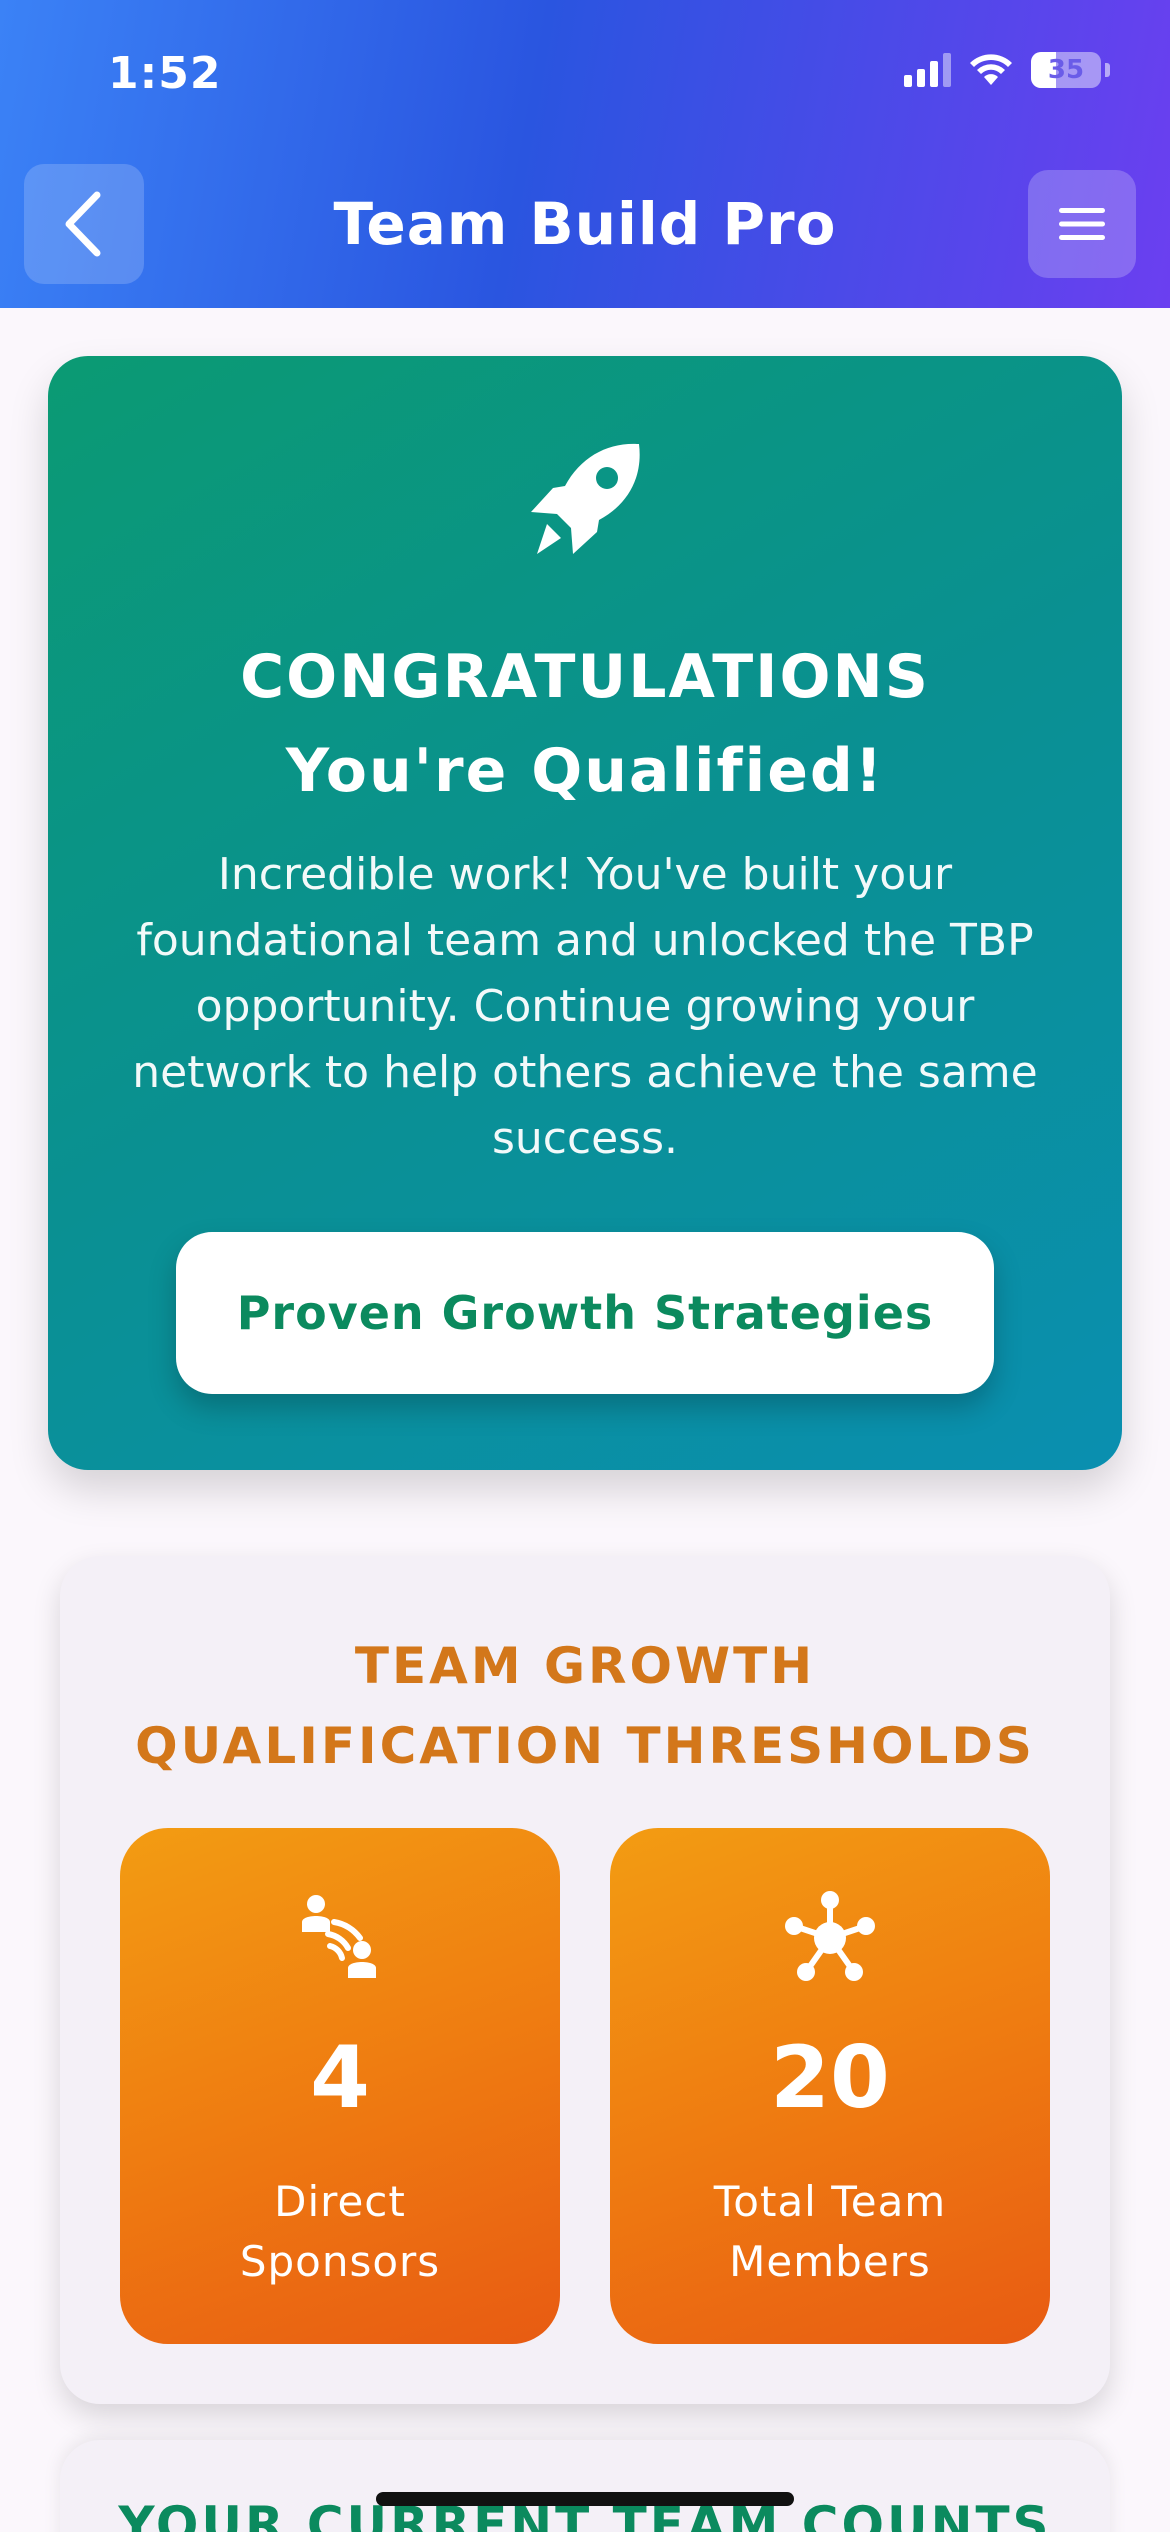  Describe the element at coordinates (340, 2078) in the screenshot. I see `direct-sponsors-value: 4` at that location.